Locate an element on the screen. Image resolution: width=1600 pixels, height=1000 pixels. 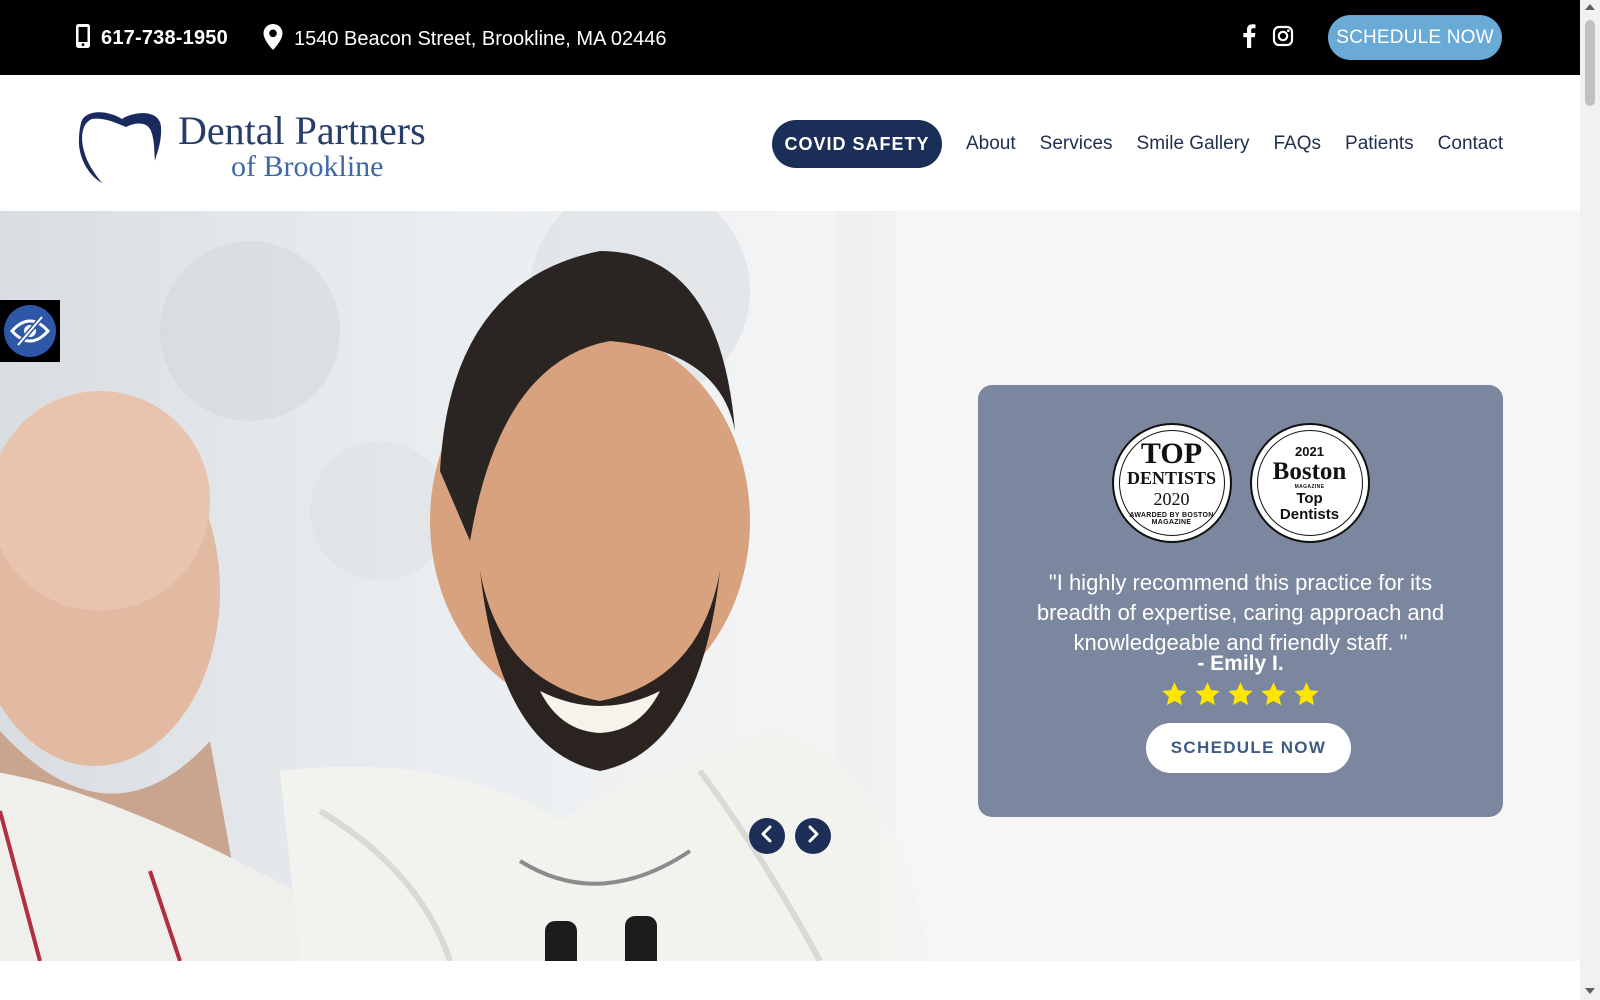
chevron-right-icon is located at coordinates (813, 836).